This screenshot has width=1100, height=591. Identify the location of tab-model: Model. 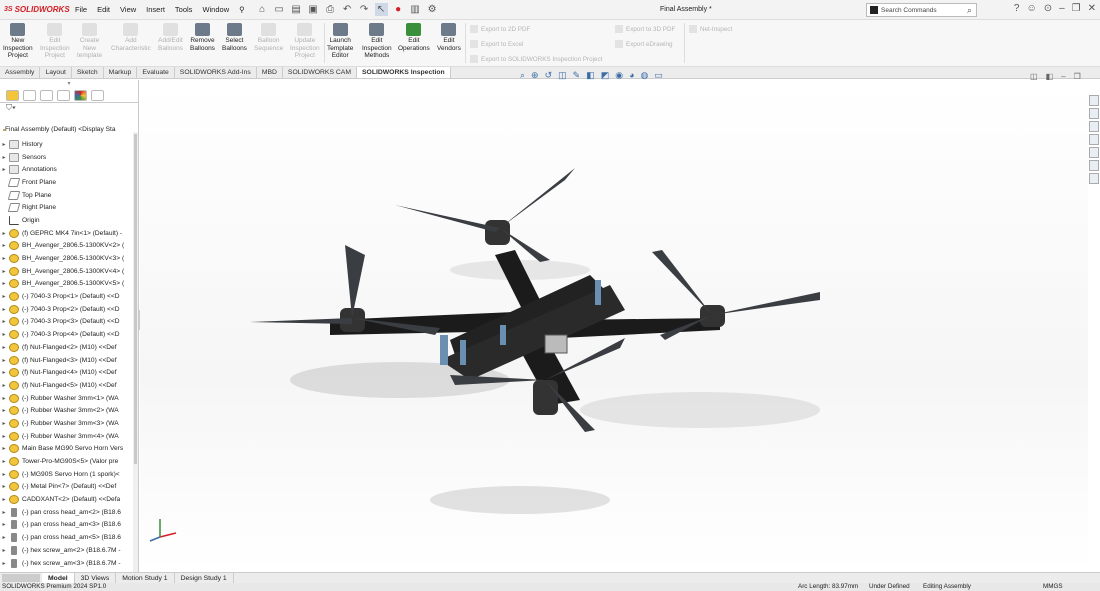
(58, 578).